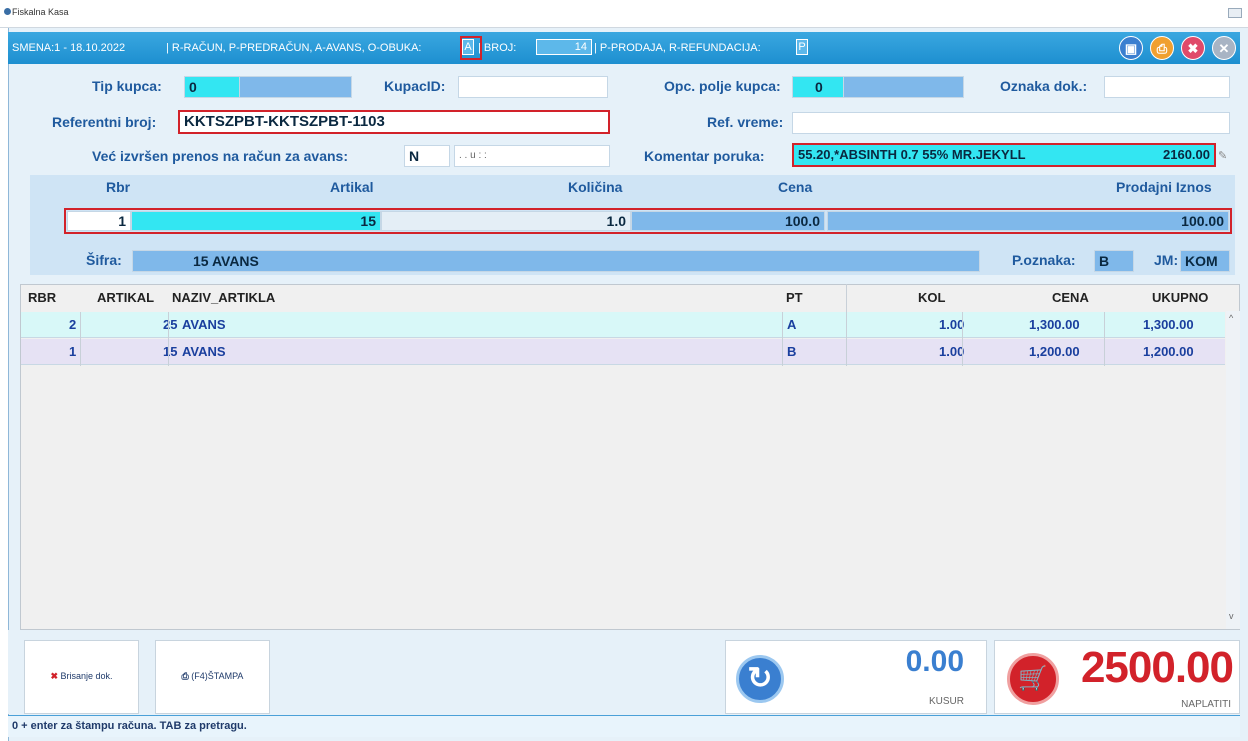 Image resolution: width=1248 pixels, height=741 pixels. I want to click on jm-label: JM:, so click(1166, 260).